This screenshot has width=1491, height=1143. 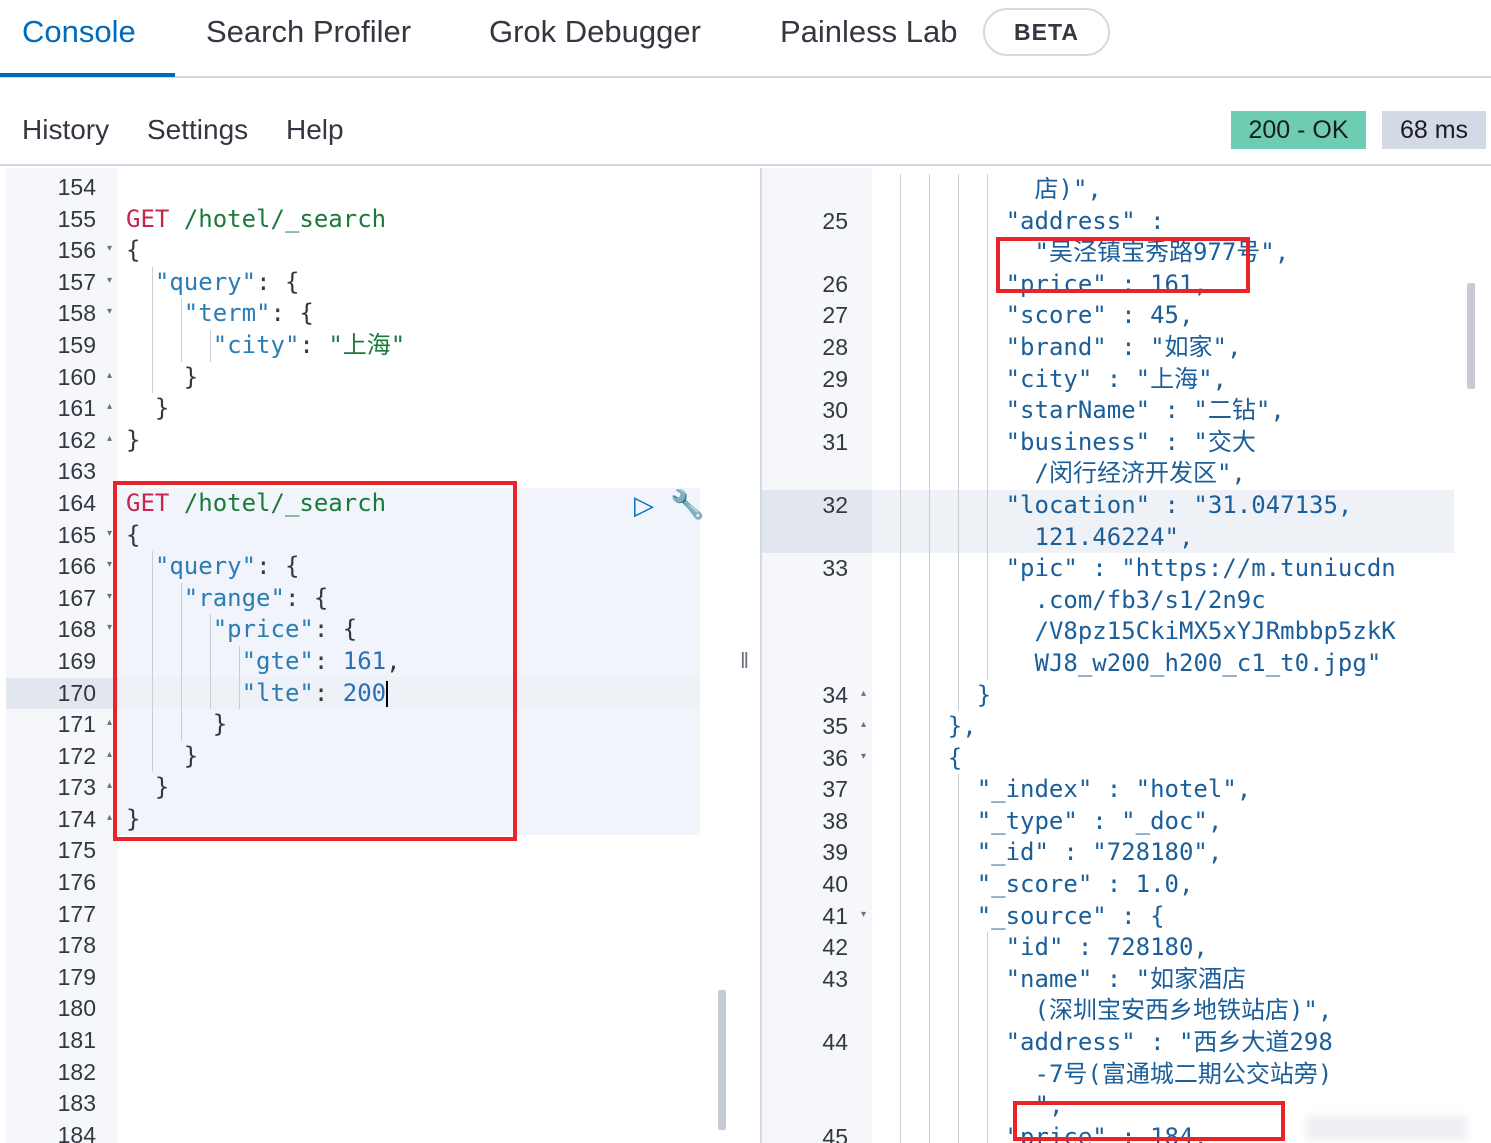 I want to click on line-number-cell: 176, so click(x=62, y=883).